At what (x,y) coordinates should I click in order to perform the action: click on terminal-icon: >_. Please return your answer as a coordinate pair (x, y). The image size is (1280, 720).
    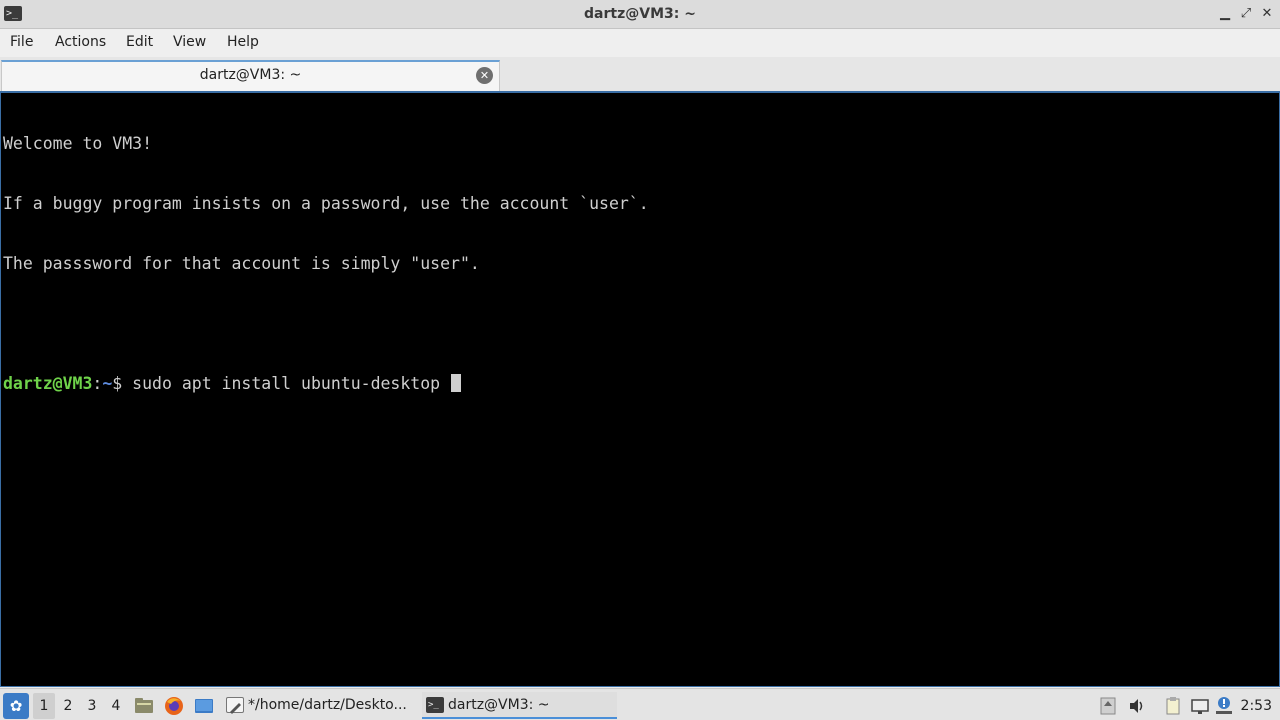
    Looking at the image, I should click on (435, 705).